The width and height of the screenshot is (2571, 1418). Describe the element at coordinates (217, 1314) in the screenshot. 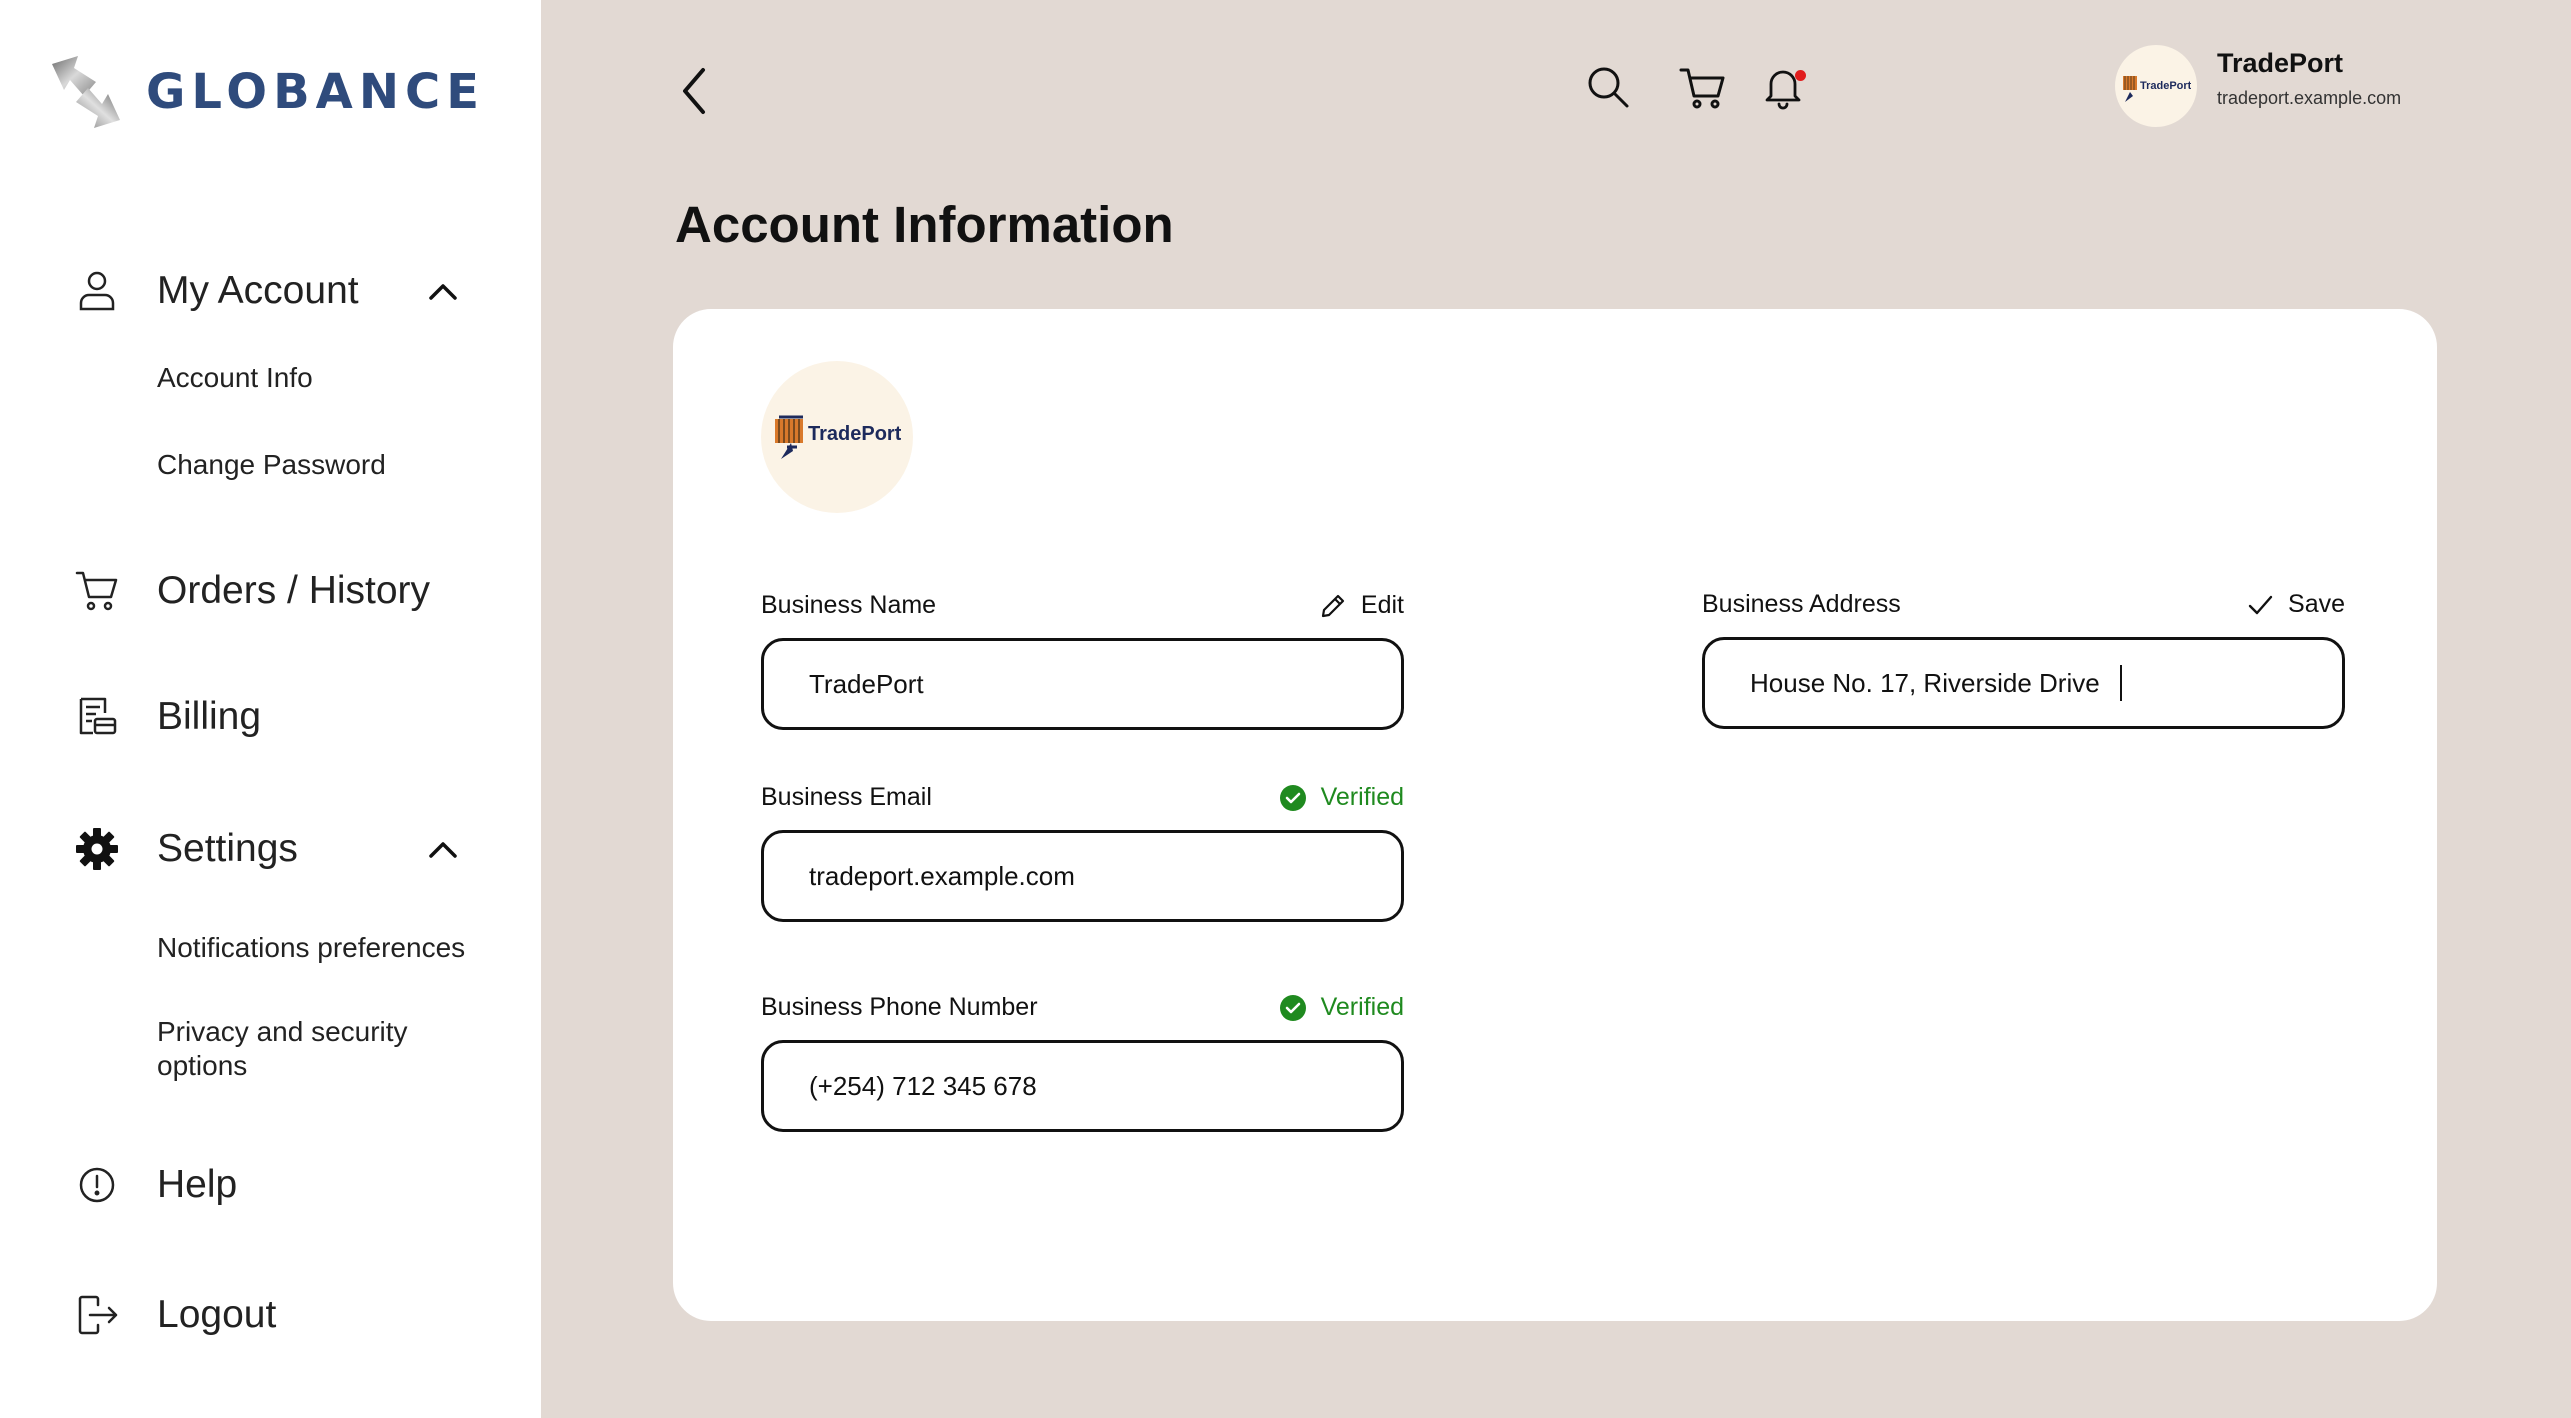

I see `nav-logout-label: Logout` at that location.